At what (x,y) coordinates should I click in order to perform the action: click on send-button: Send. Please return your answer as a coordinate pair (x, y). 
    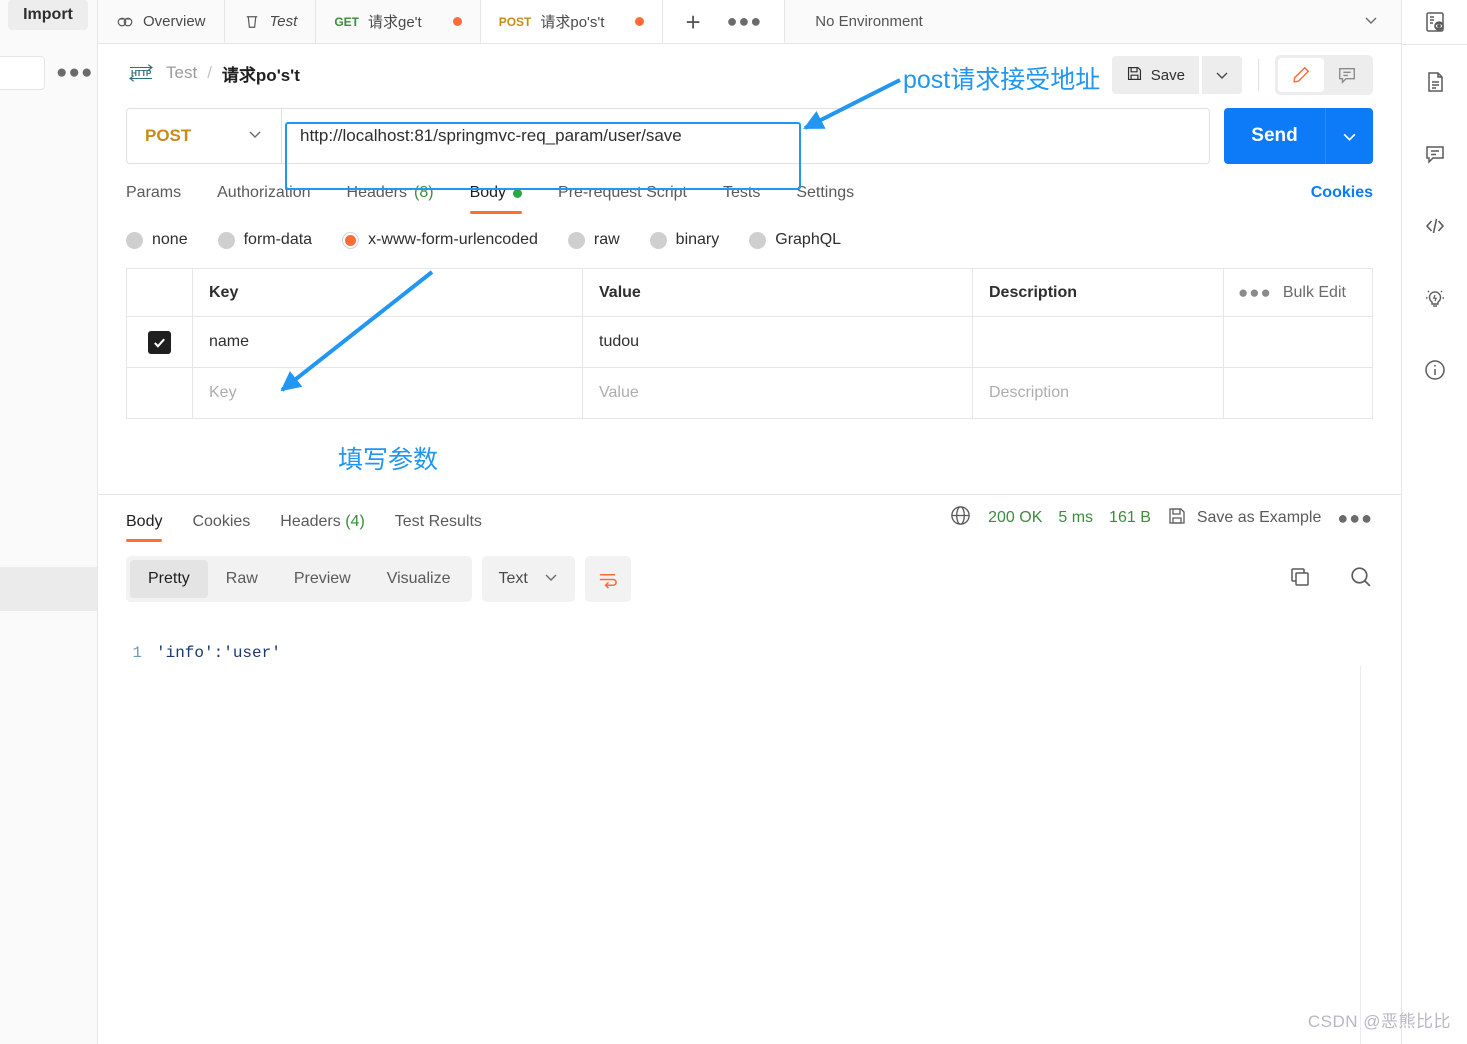
    Looking at the image, I should click on (1274, 136).